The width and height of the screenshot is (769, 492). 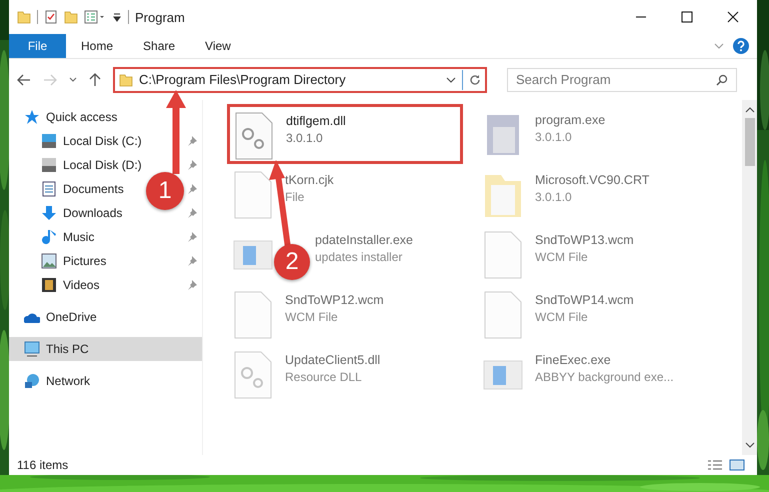 I want to click on scroll-up-icon, so click(x=749, y=110).